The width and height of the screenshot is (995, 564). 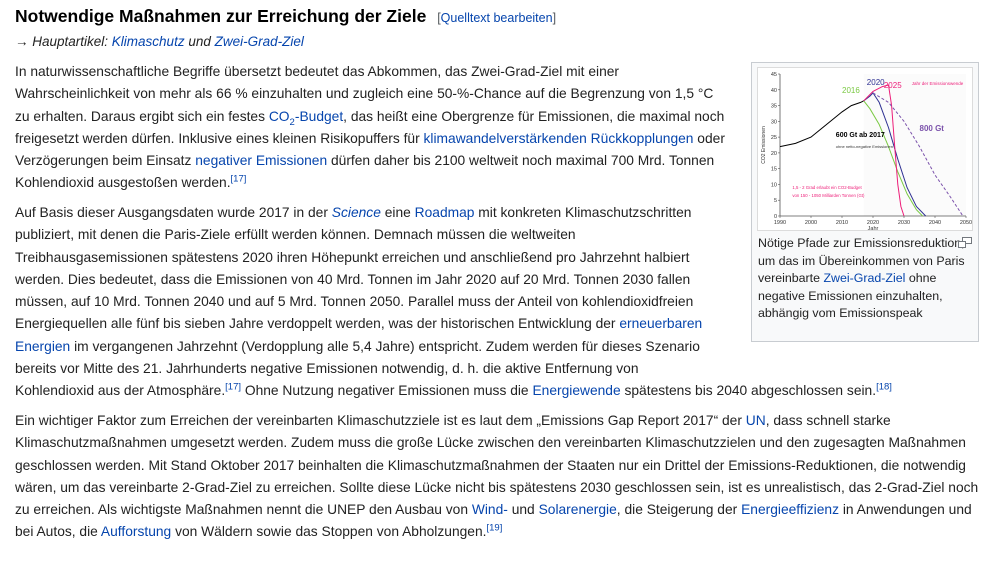 I want to click on budget-600-sub: ohne netto-negative Emissionen, so click(x=864, y=146).